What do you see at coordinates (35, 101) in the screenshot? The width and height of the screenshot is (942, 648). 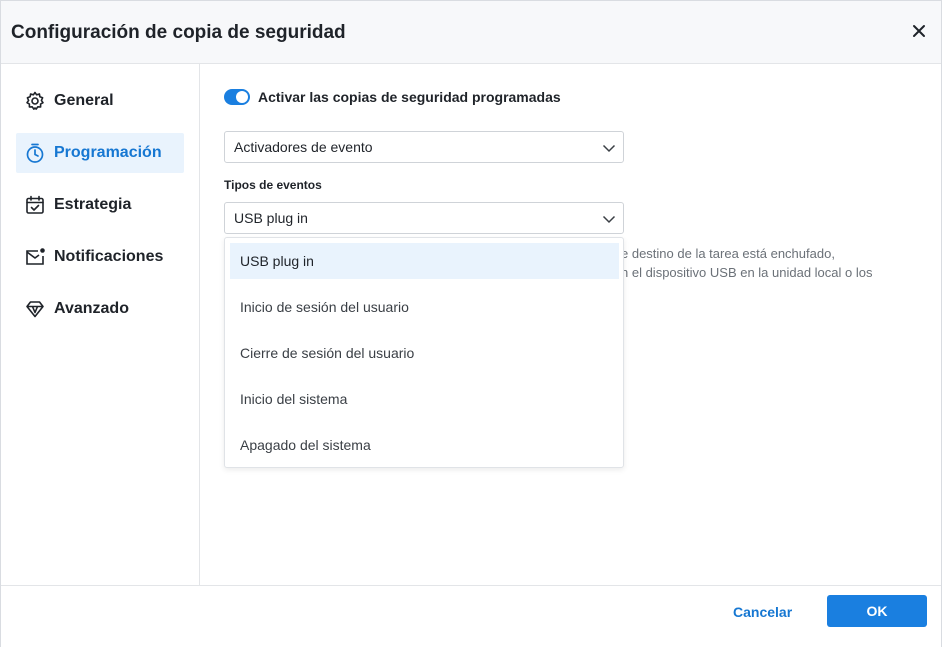 I see `gear-icon` at bounding box center [35, 101].